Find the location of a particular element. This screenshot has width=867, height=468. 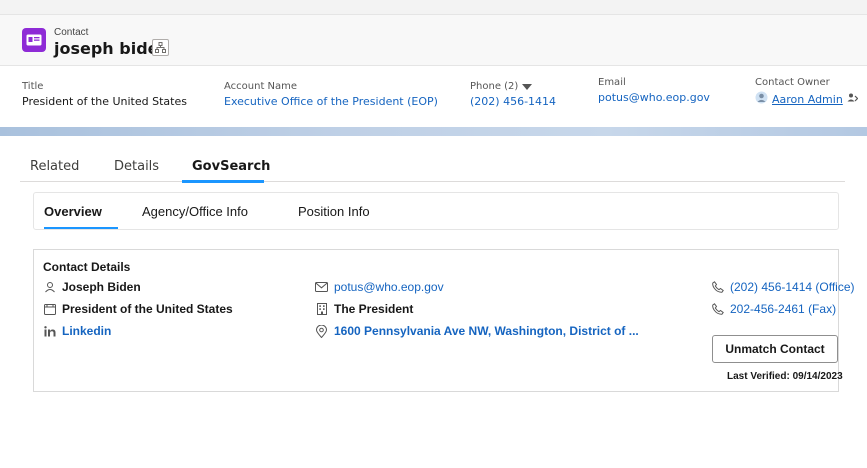

unmatch-contact-button: Unmatch Contact is located at coordinates (775, 349).